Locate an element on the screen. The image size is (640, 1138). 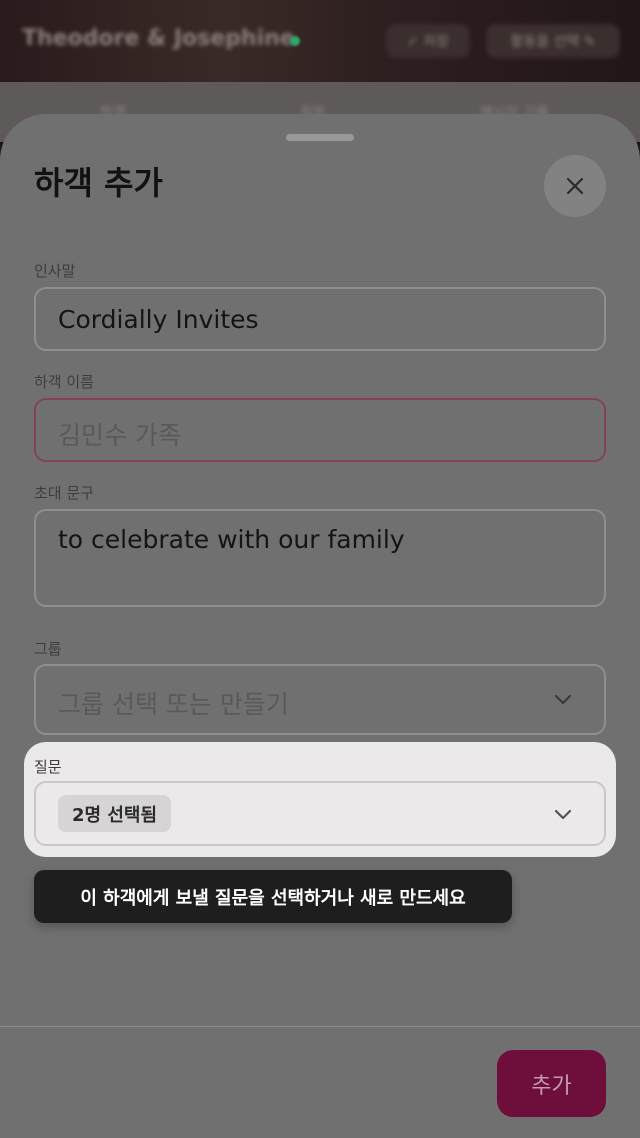
onboarding-tooltip: 이 하객에게 보낼 질문을 선택하거나 새로 만드세요 is located at coordinates (273, 896).